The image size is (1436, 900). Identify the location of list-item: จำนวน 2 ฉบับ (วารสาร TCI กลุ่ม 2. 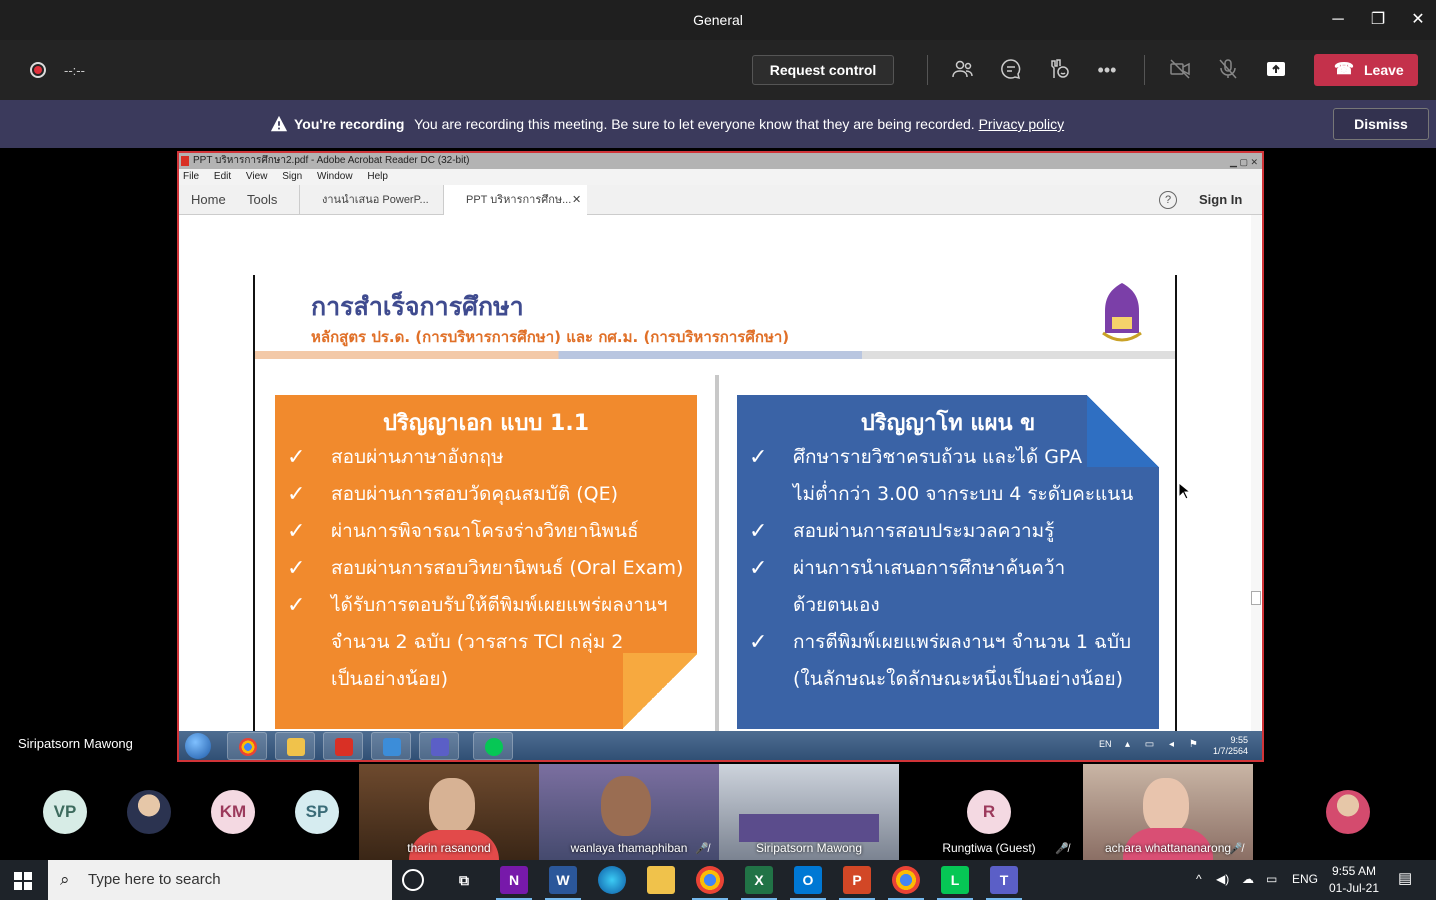
(489, 642).